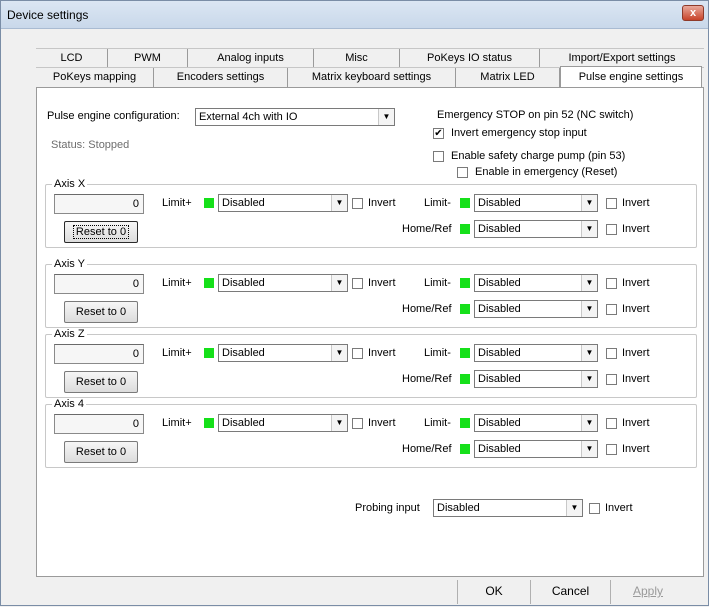 This screenshot has height=607, width=709. What do you see at coordinates (546, 172) in the screenshot?
I see `enable-emergency-label: Enable in emergency (Reset)` at bounding box center [546, 172].